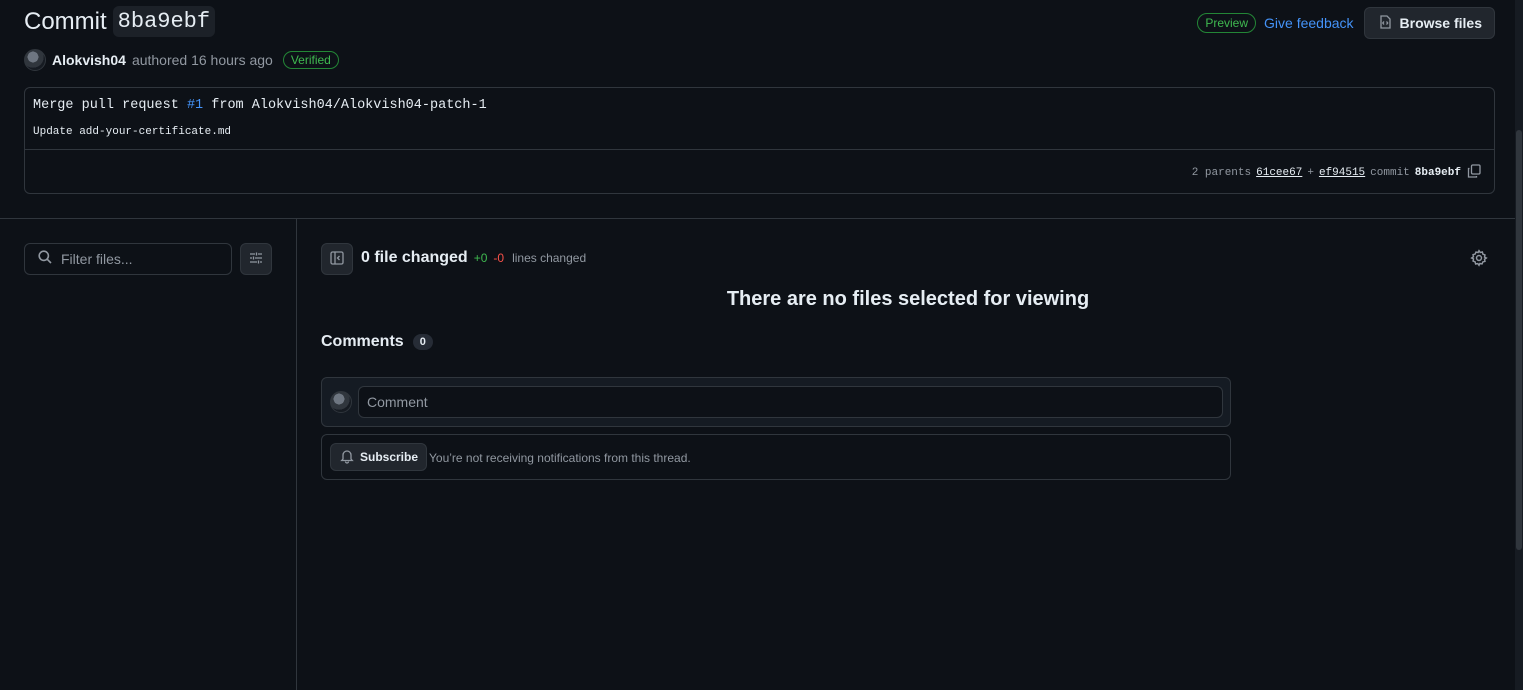  Describe the element at coordinates (757, 218) in the screenshot. I see `section-divider` at that location.